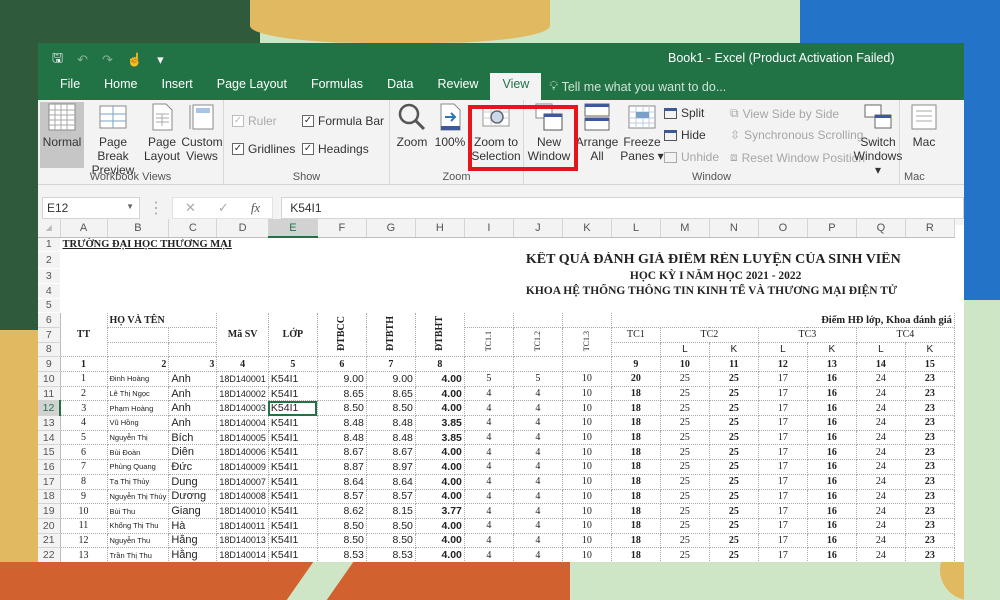 The height and width of the screenshot is (600, 1000). What do you see at coordinates (930, 228) in the screenshot?
I see `column-header-R: R` at bounding box center [930, 228].